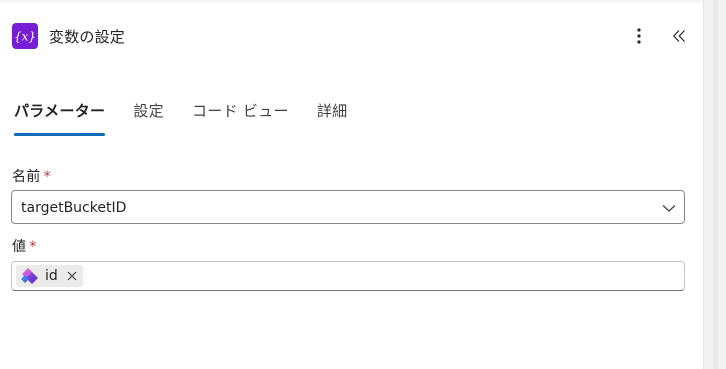 The image size is (726, 369). I want to click on more-vertical-icon, so click(639, 36).